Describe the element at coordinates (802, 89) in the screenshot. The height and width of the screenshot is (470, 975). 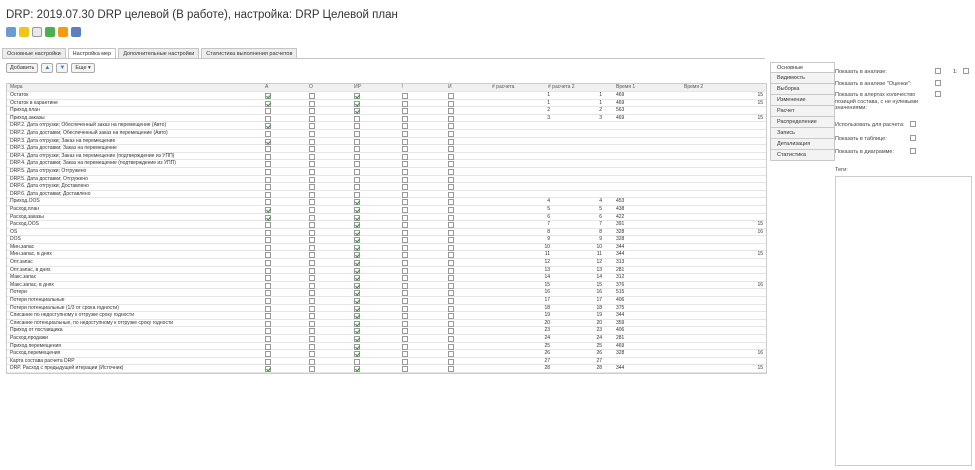
I see `side-item-selection: Выборка` at that location.